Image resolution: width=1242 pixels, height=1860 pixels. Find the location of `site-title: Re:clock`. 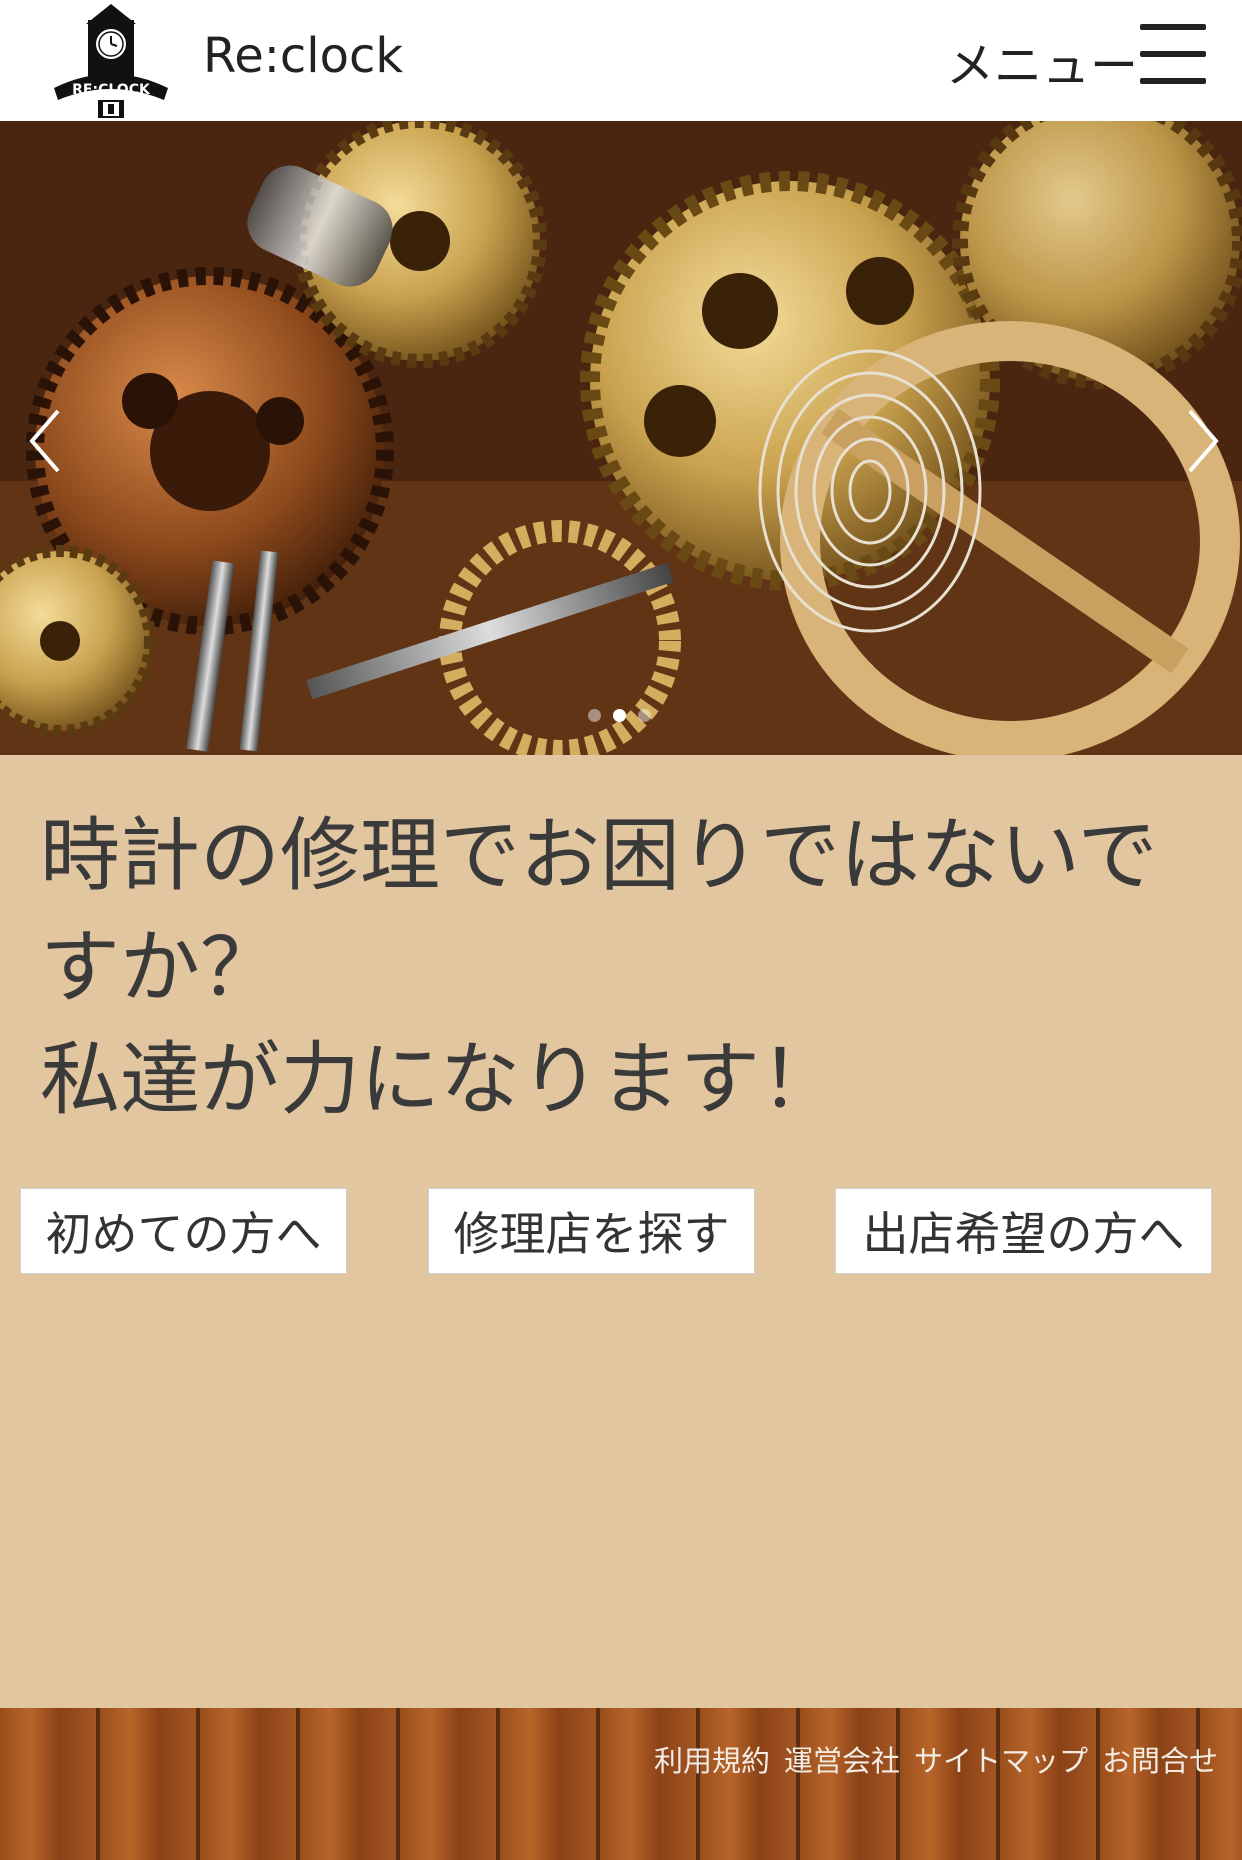

site-title: Re:clock is located at coordinates (303, 56).